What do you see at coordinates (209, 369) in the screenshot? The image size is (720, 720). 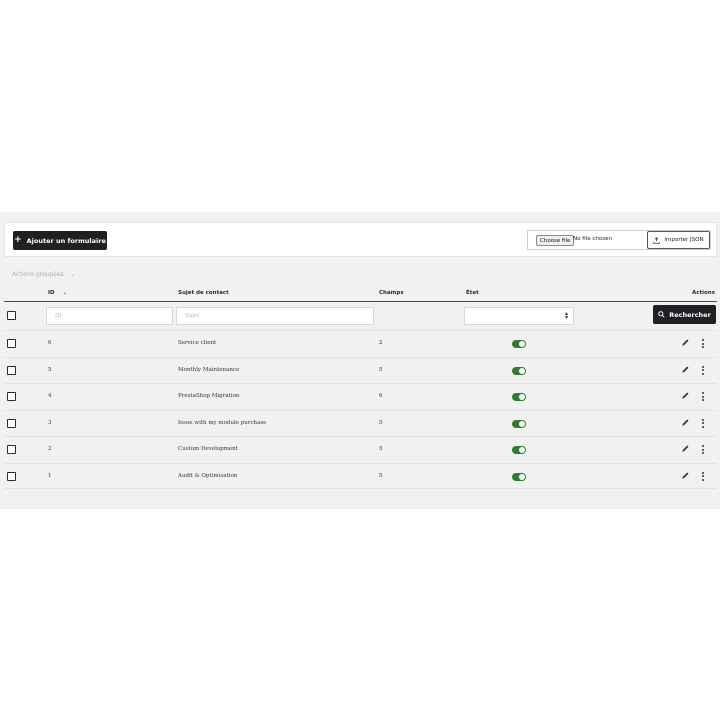 I see `row-subject: Monthly Maintenance` at bounding box center [209, 369].